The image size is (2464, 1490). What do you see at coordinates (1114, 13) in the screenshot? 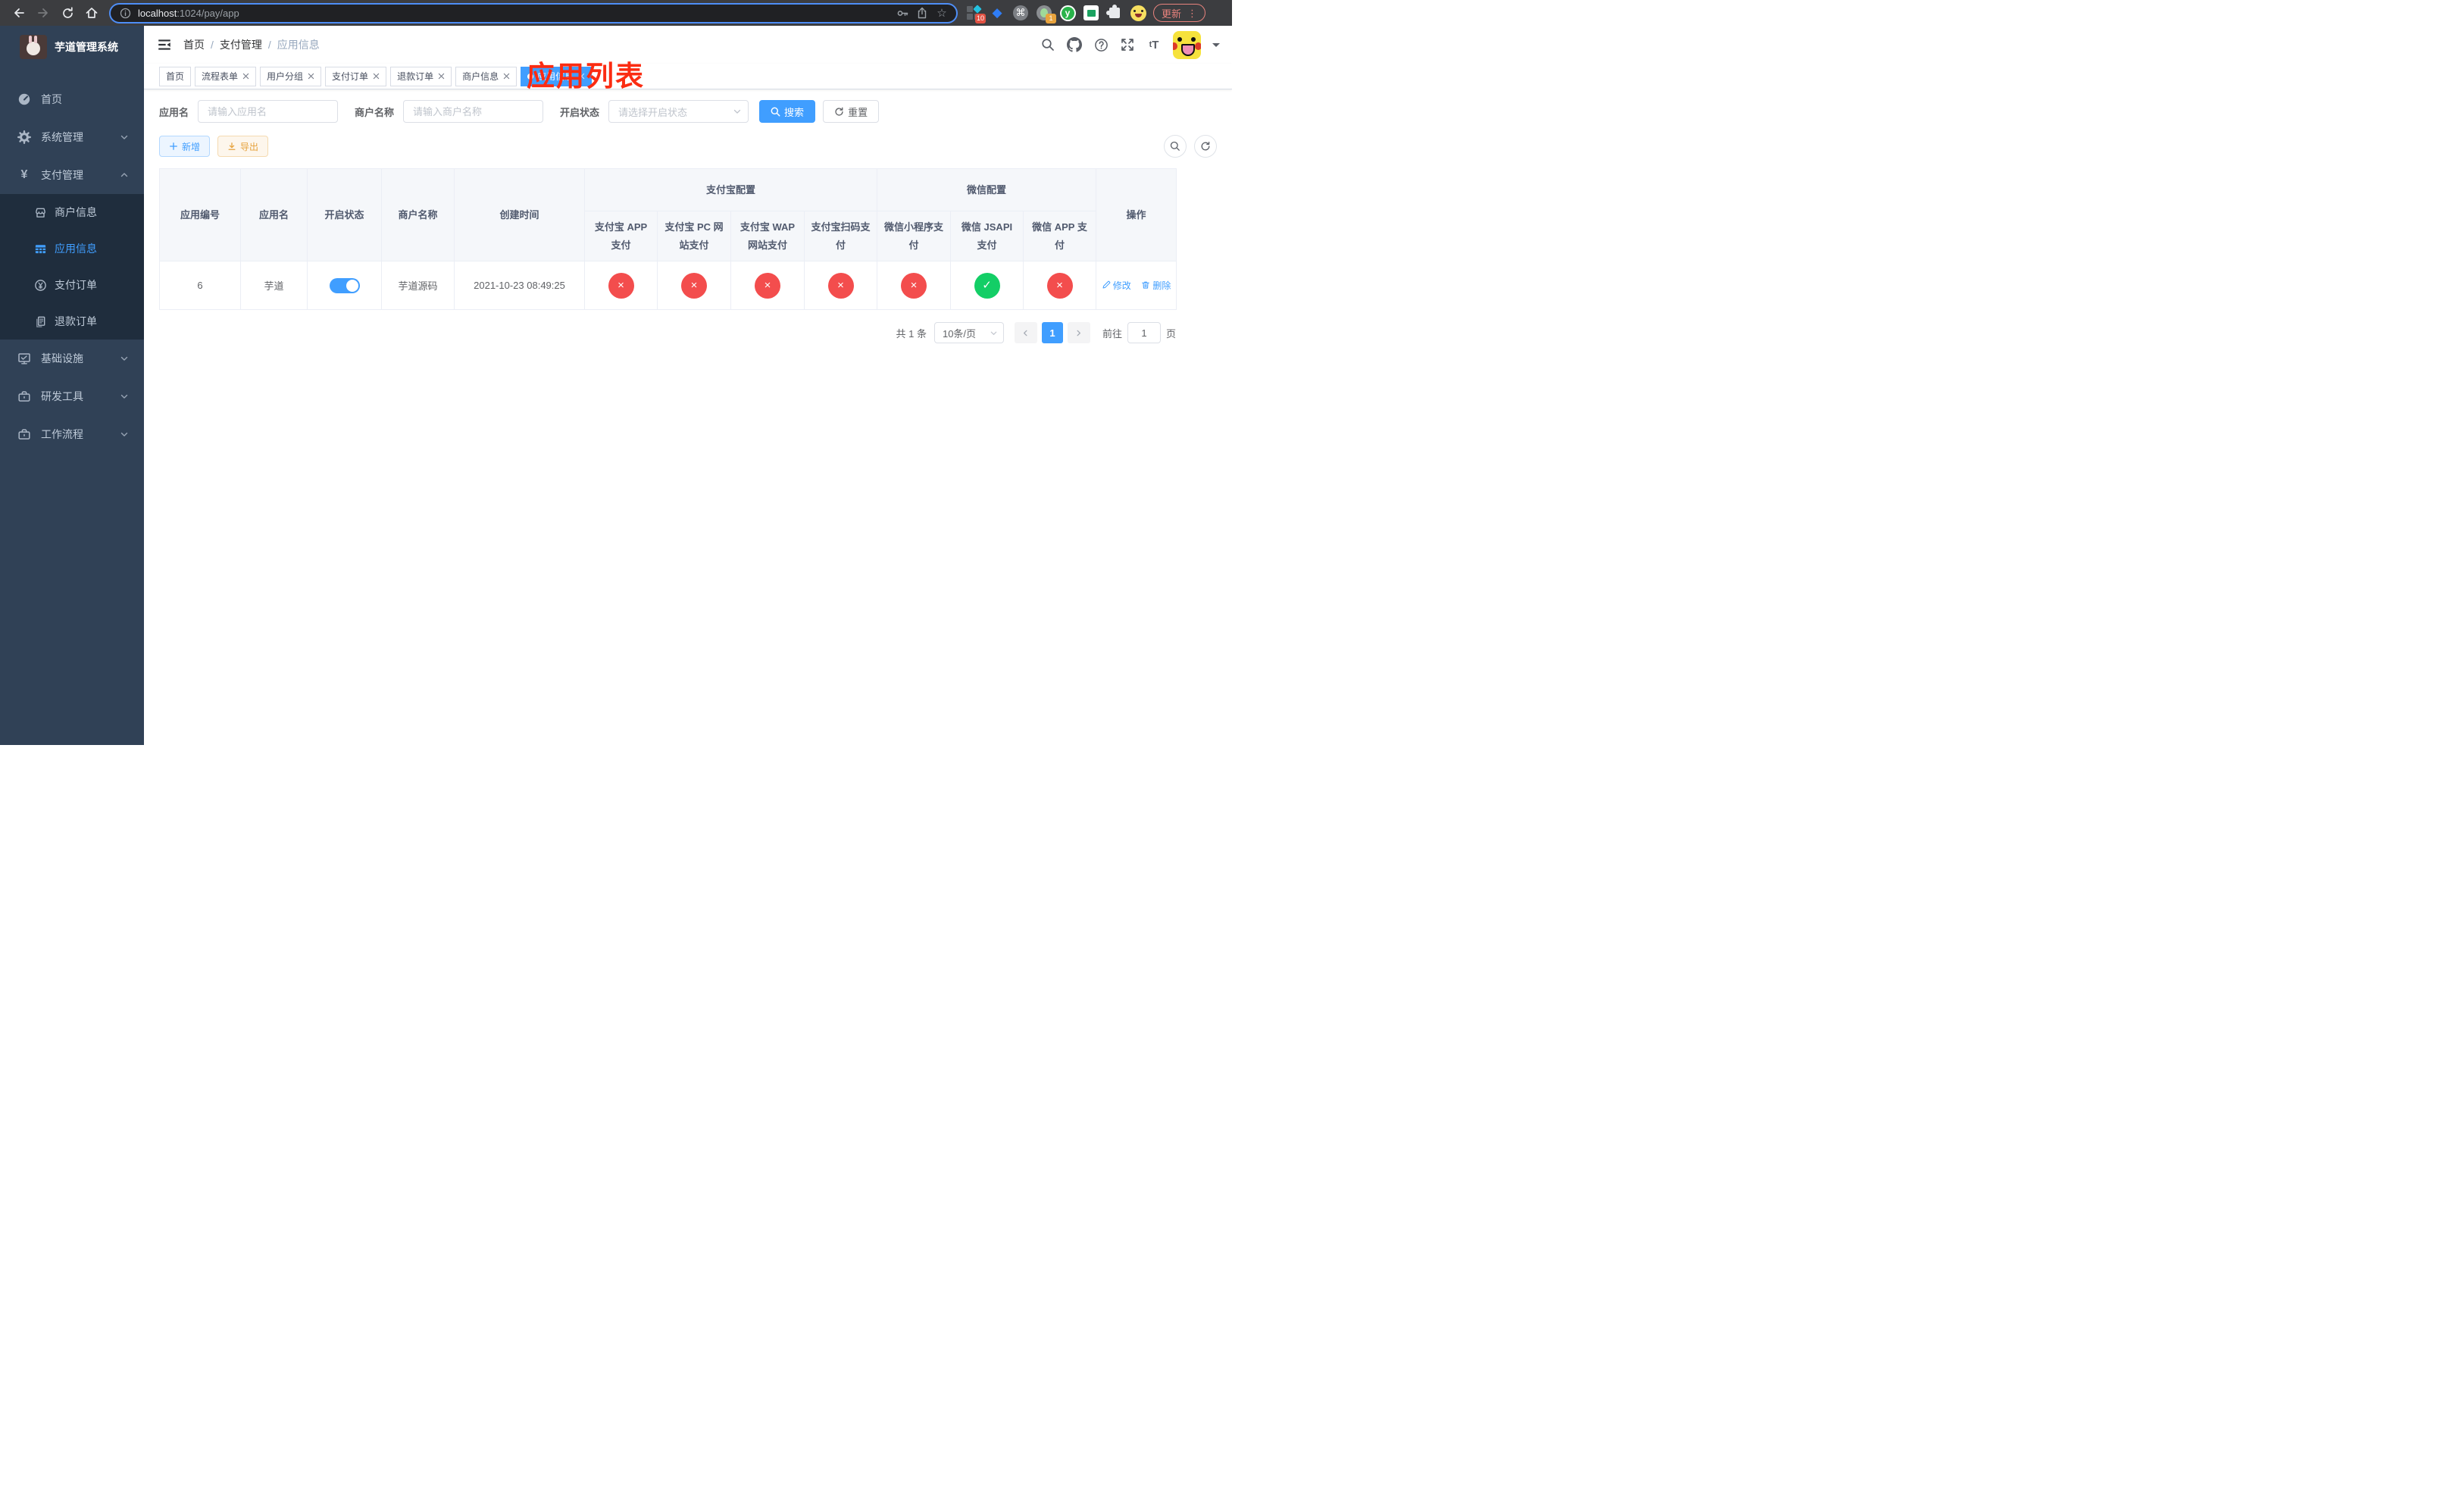
I see `extension-puzzle-icon` at bounding box center [1114, 13].